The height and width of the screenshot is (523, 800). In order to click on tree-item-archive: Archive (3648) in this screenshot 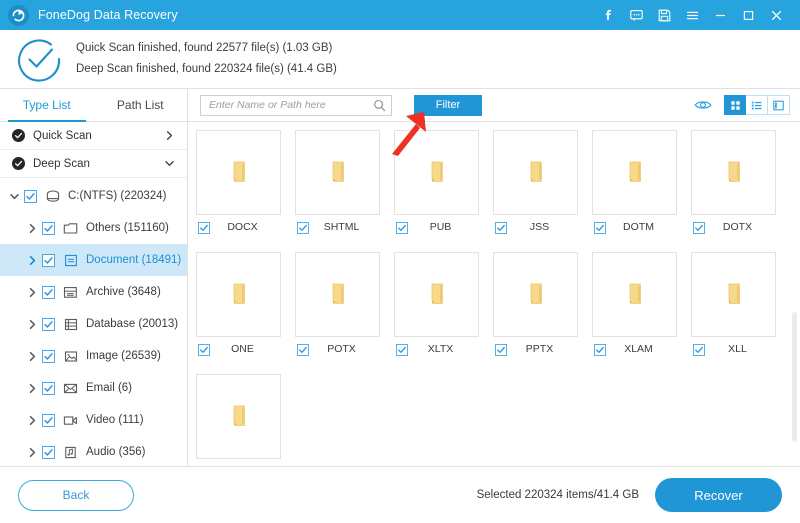, I will do `click(93, 292)`.